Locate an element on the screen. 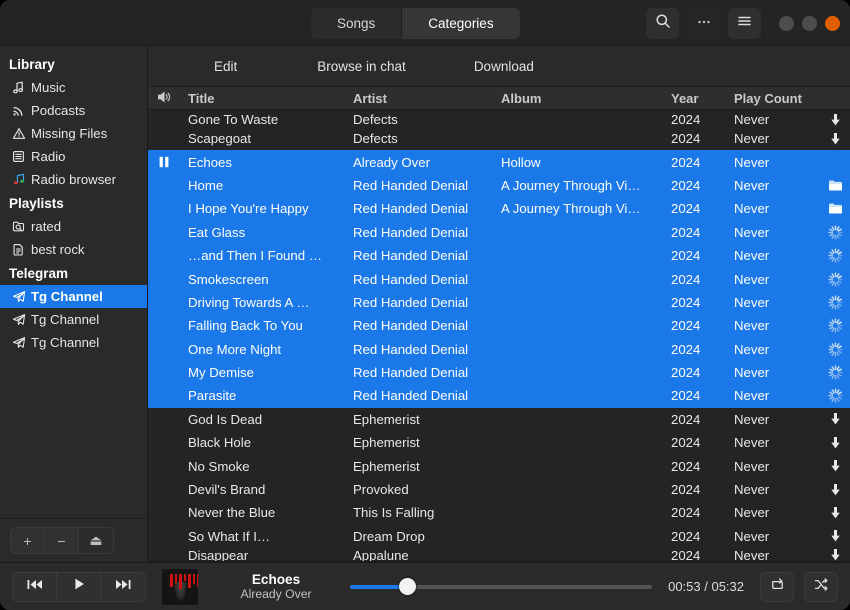 This screenshot has height=610, width=850. table-row: Never the Blue This Is Falling 2024 Never is located at coordinates (499, 512).